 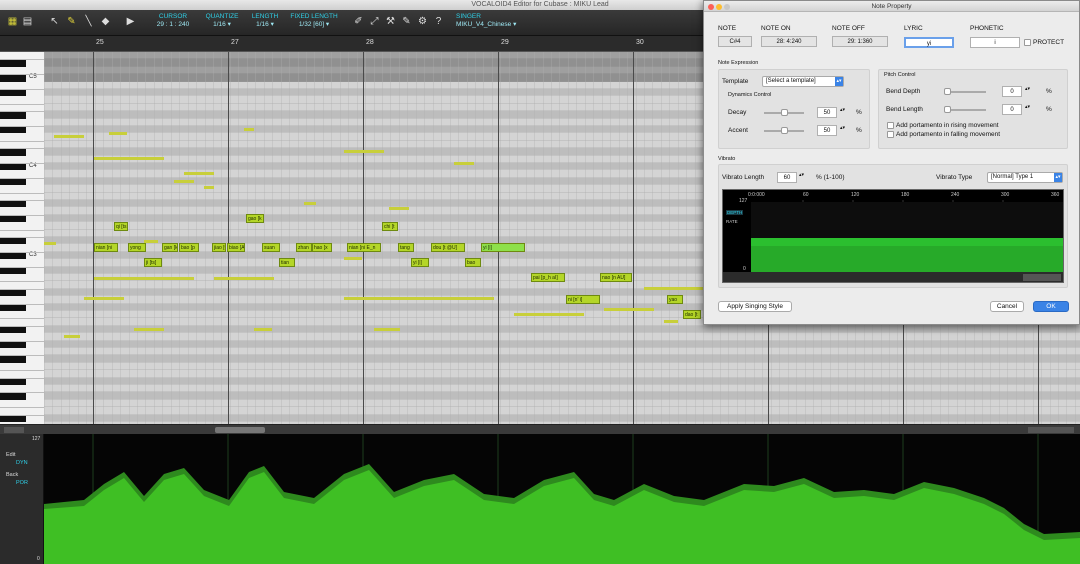 What do you see at coordinates (1025, 177) in the screenshot?
I see `vibrato-type-select: [Normal] Type 1 ▴▾` at bounding box center [1025, 177].